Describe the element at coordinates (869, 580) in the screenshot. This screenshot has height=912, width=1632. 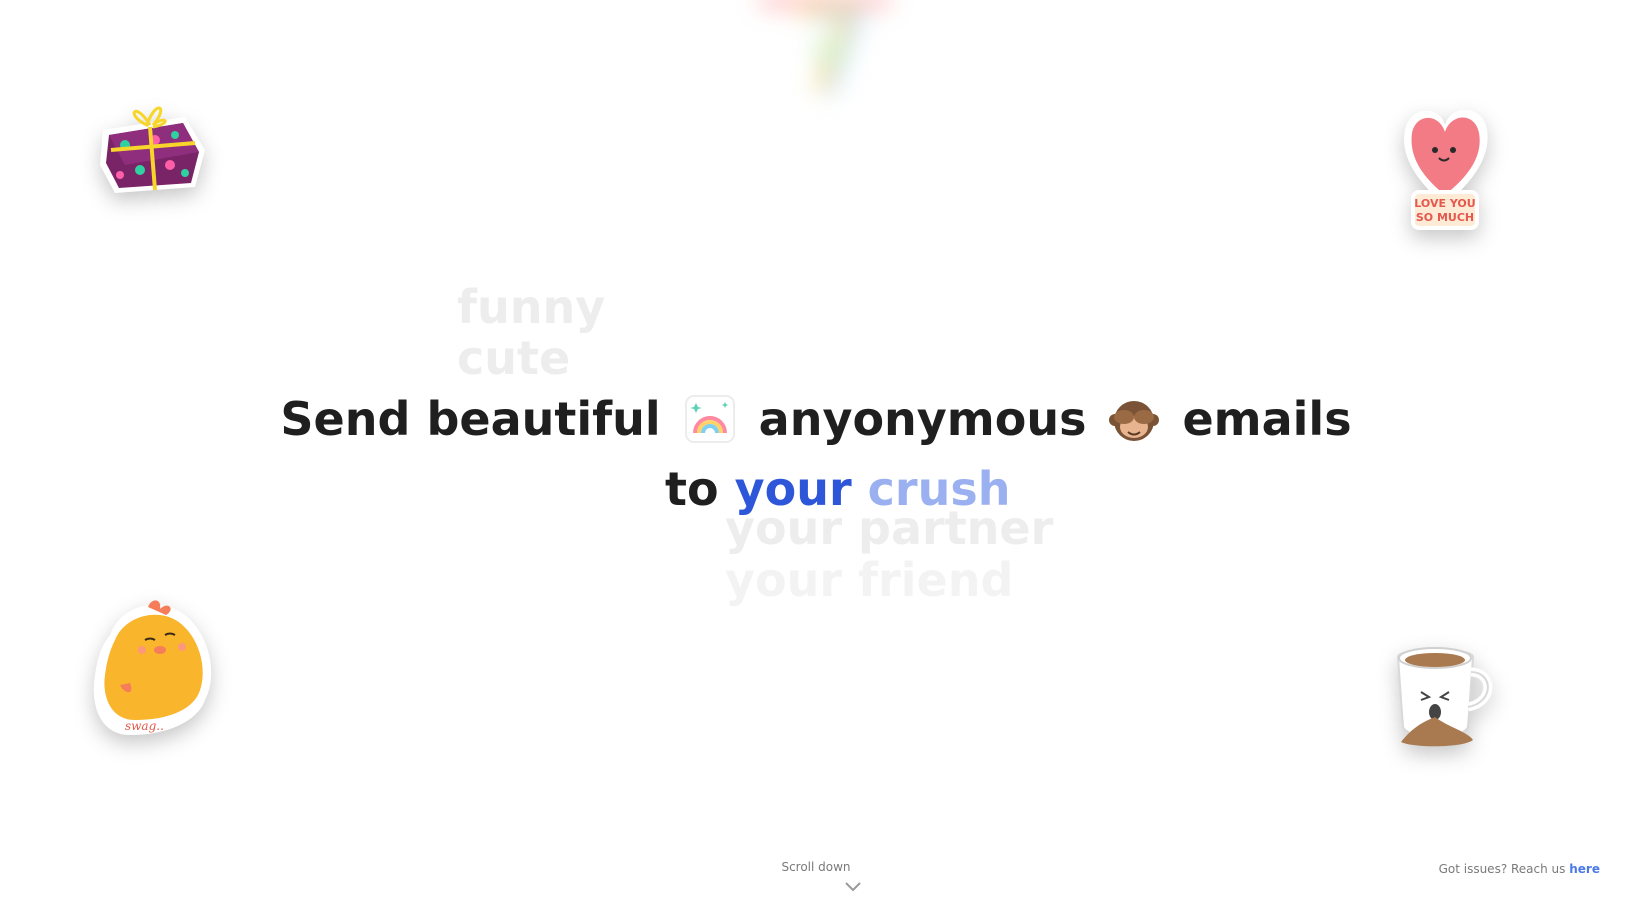
I see `rotating-word-your-friend: your friend` at that location.